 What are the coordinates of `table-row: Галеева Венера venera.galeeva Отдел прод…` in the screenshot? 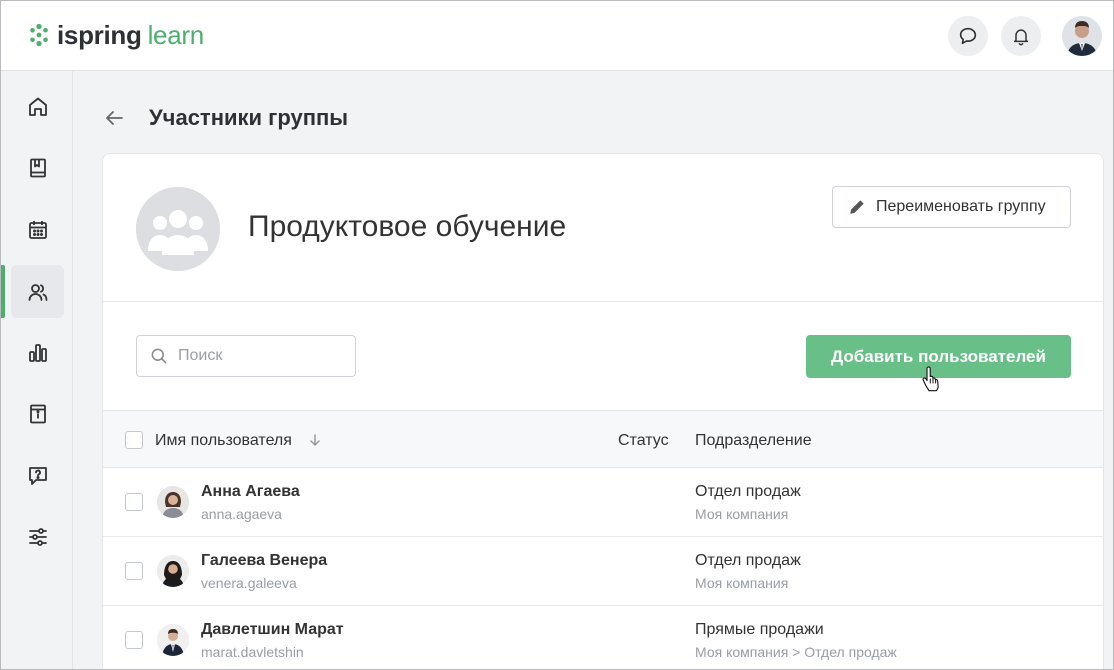 It's located at (603, 571).